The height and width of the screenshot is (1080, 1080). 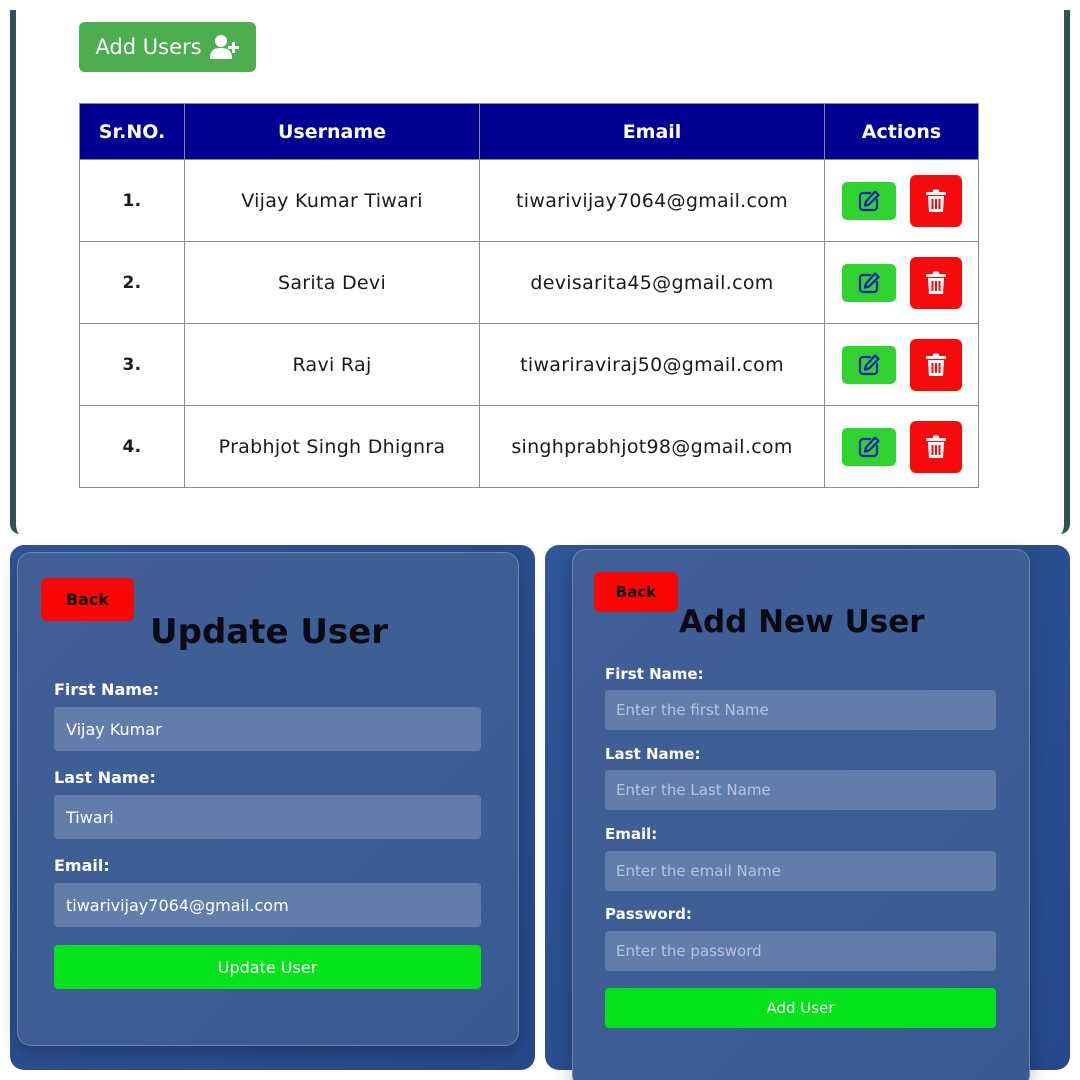 I want to click on row-username: Ravi Raj, so click(x=332, y=364).